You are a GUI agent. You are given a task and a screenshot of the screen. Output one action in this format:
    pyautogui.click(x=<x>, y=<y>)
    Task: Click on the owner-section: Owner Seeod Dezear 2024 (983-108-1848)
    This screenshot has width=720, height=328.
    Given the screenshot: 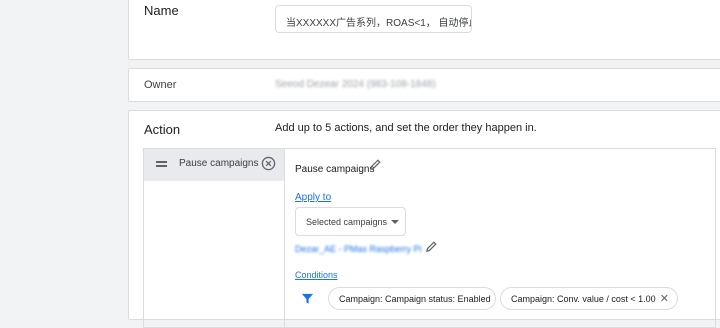 What is the action you would take?
    pyautogui.click(x=424, y=85)
    